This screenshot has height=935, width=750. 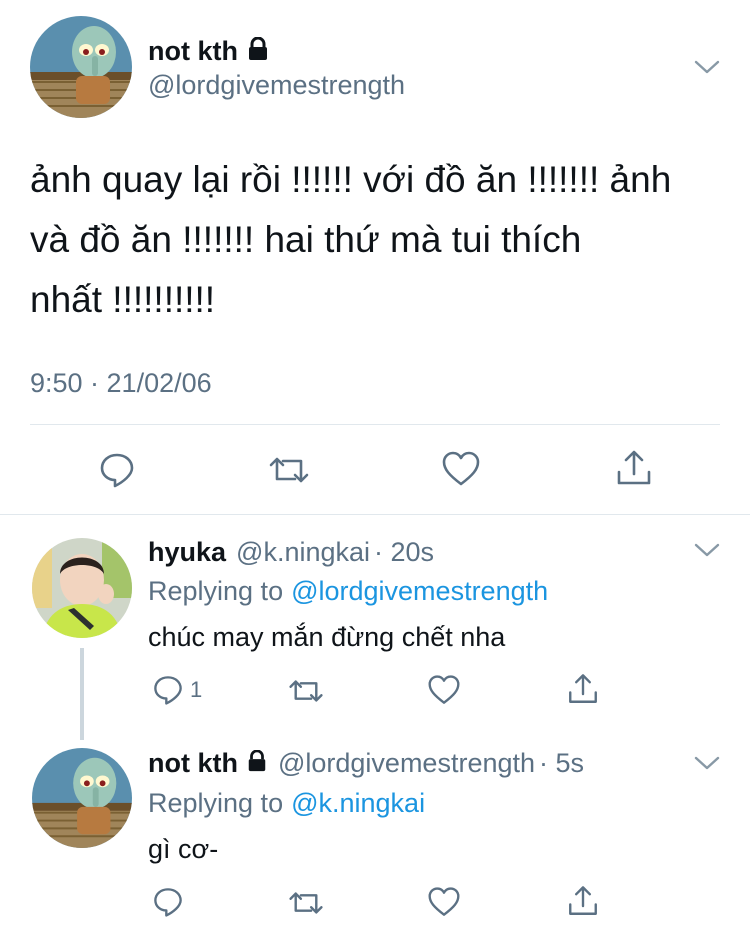 I want to click on replying-to: Replying to @lordgivemestrength, so click(x=348, y=591).